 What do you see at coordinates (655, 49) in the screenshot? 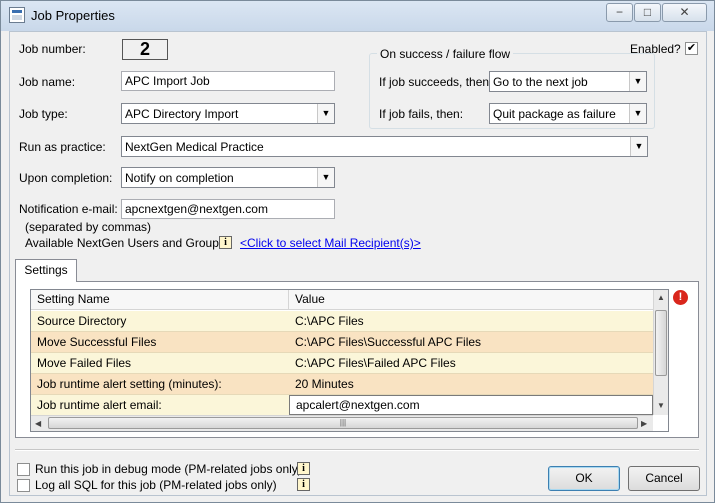
I see `enabled-label: Enabled?` at bounding box center [655, 49].